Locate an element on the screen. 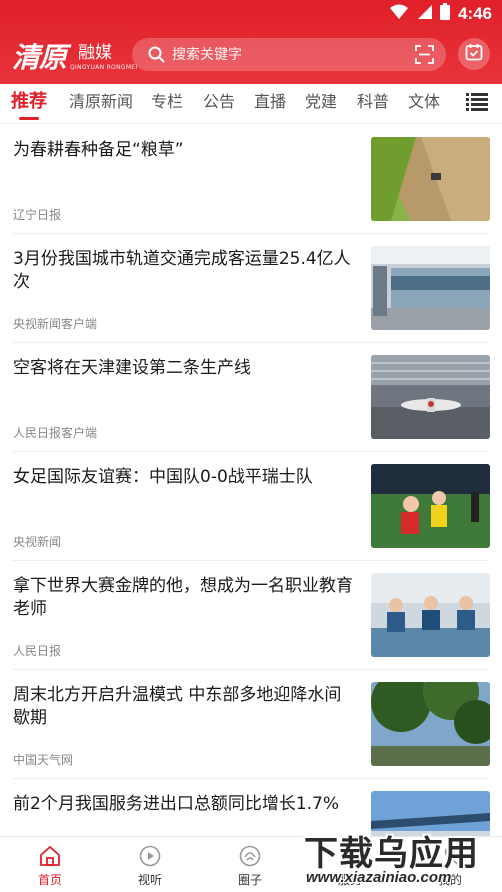 The height and width of the screenshot is (892, 502). logo-english: QINGYUAN RONGMEI is located at coordinates (104, 67).